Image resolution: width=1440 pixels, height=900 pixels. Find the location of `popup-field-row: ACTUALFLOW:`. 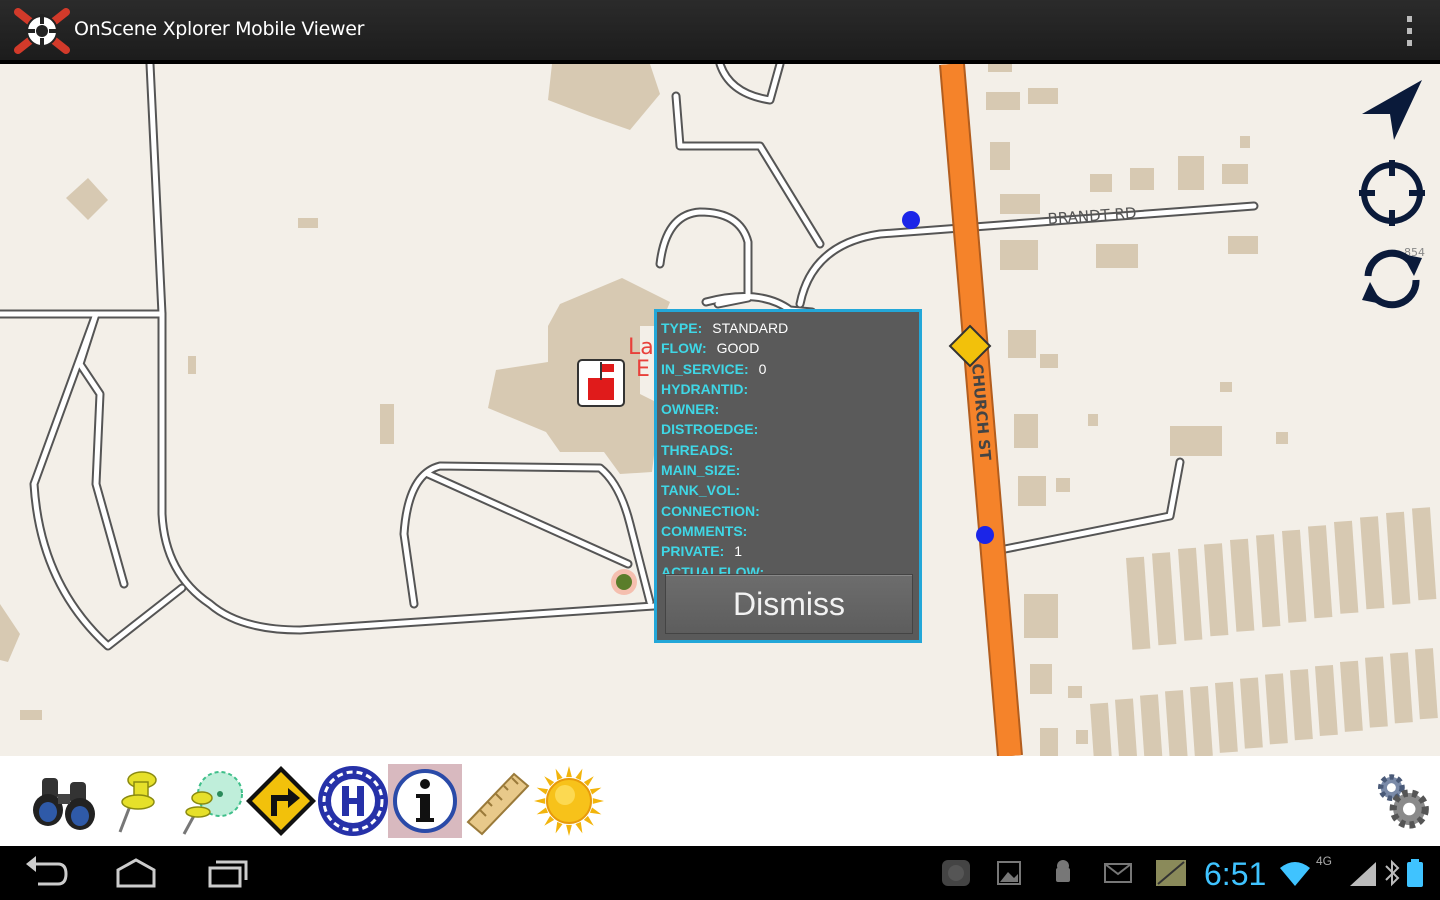

popup-field-row: ACTUALFLOW: is located at coordinates (789, 568).